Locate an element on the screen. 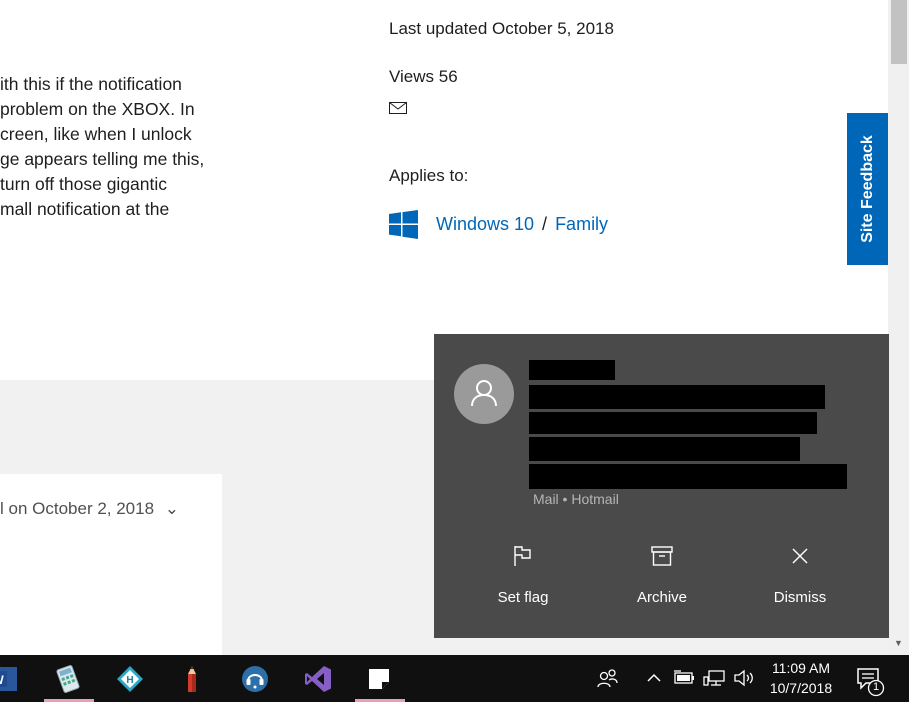  applies-to-row: Windows 10 / Family is located at coordinates (498, 224).